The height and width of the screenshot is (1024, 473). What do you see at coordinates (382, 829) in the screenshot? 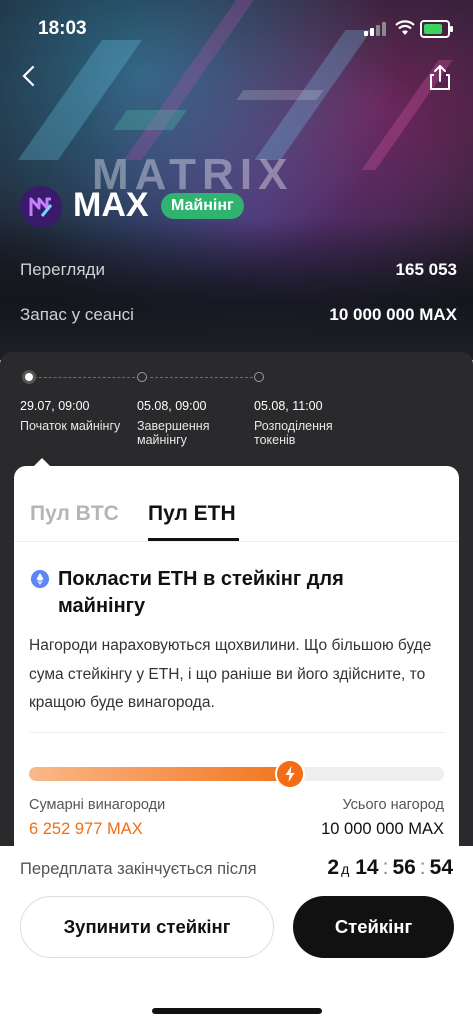
I see `all-rewards-value: 10 000 000 MAX` at bounding box center [382, 829].